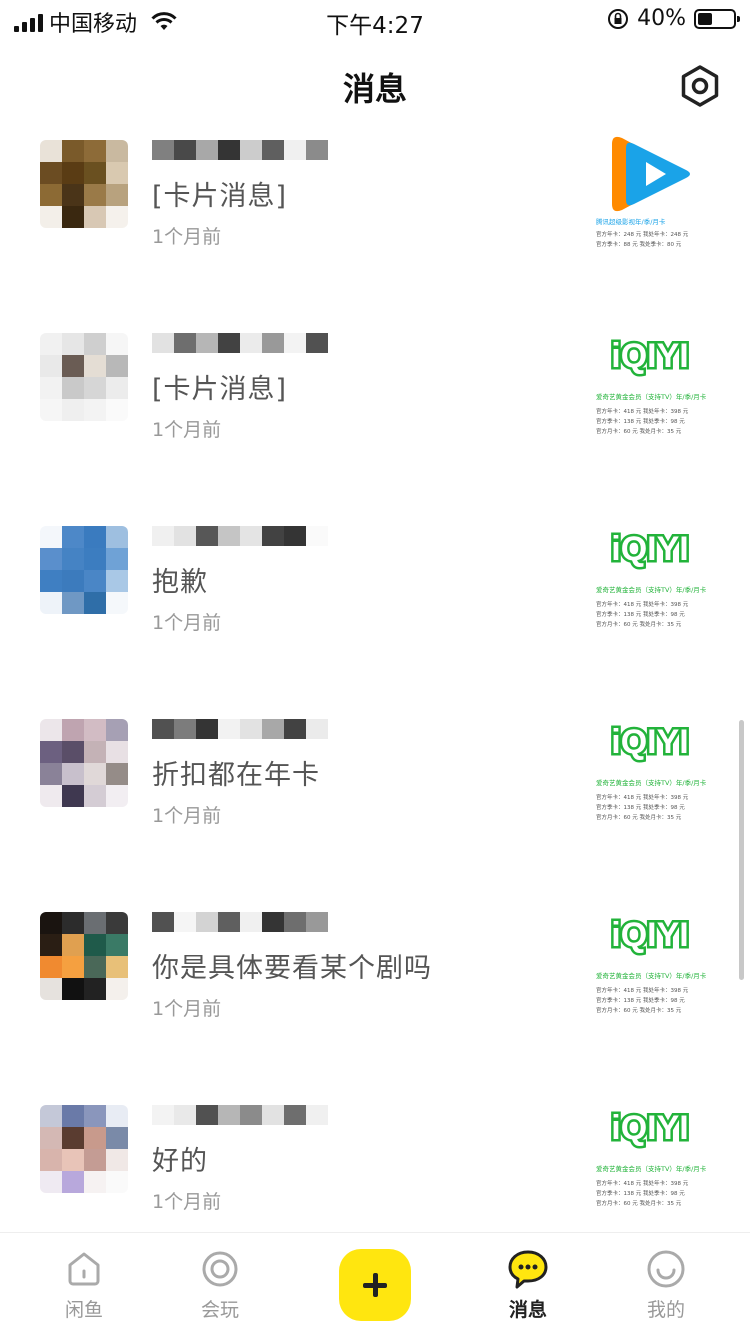 This screenshot has width=750, height=1335. Describe the element at coordinates (219, 1310) in the screenshot. I see `tab-label: 会玩` at that location.